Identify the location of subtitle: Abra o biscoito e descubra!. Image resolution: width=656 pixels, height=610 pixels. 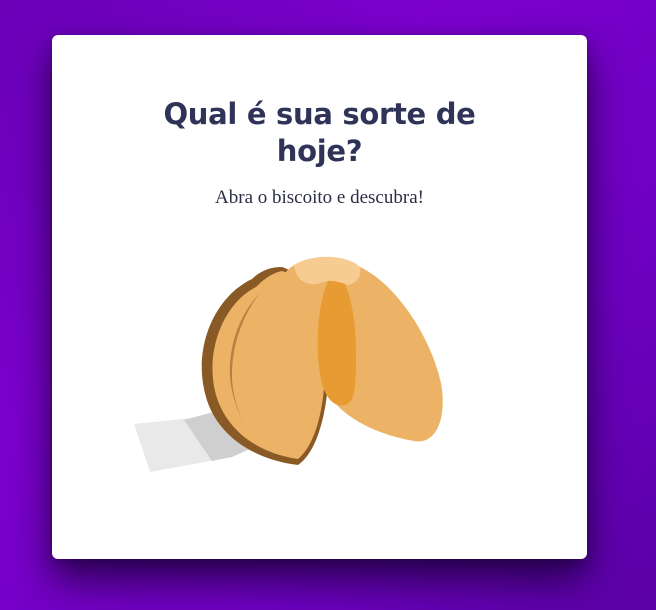
(319, 197).